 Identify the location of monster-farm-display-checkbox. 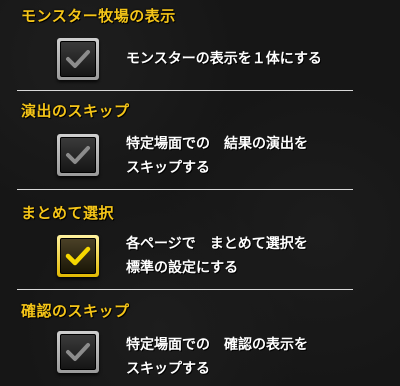
(78, 59).